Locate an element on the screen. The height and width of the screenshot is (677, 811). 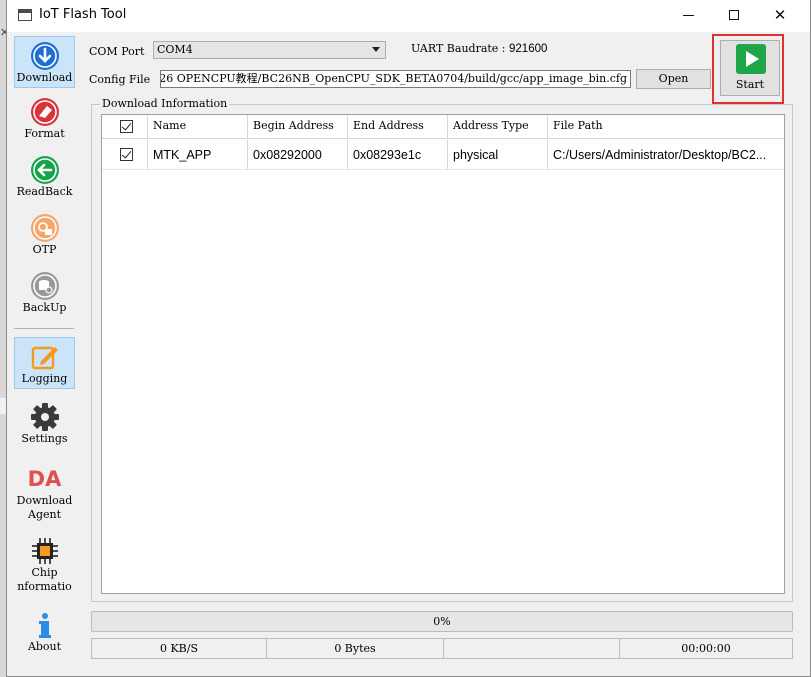
minimize-button is located at coordinates (688, 15).